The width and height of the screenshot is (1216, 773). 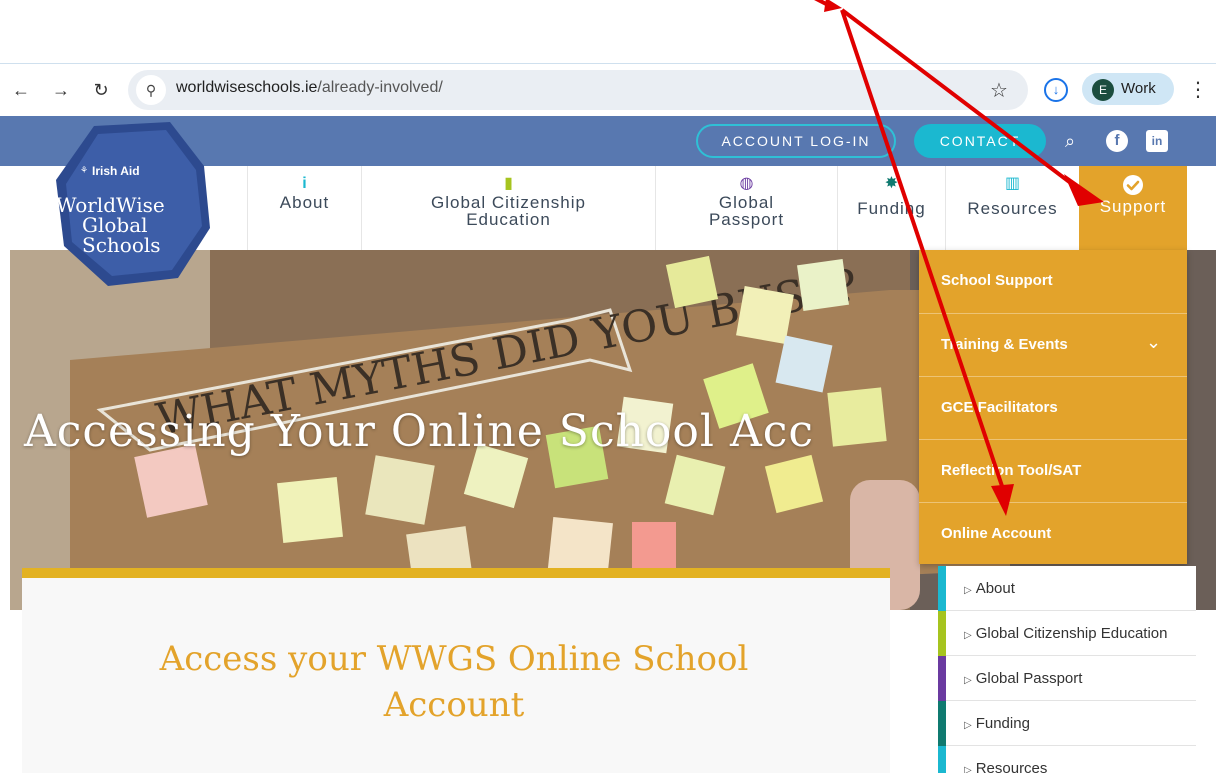 I want to click on nav-item-support: Support, so click(x=1133, y=208).